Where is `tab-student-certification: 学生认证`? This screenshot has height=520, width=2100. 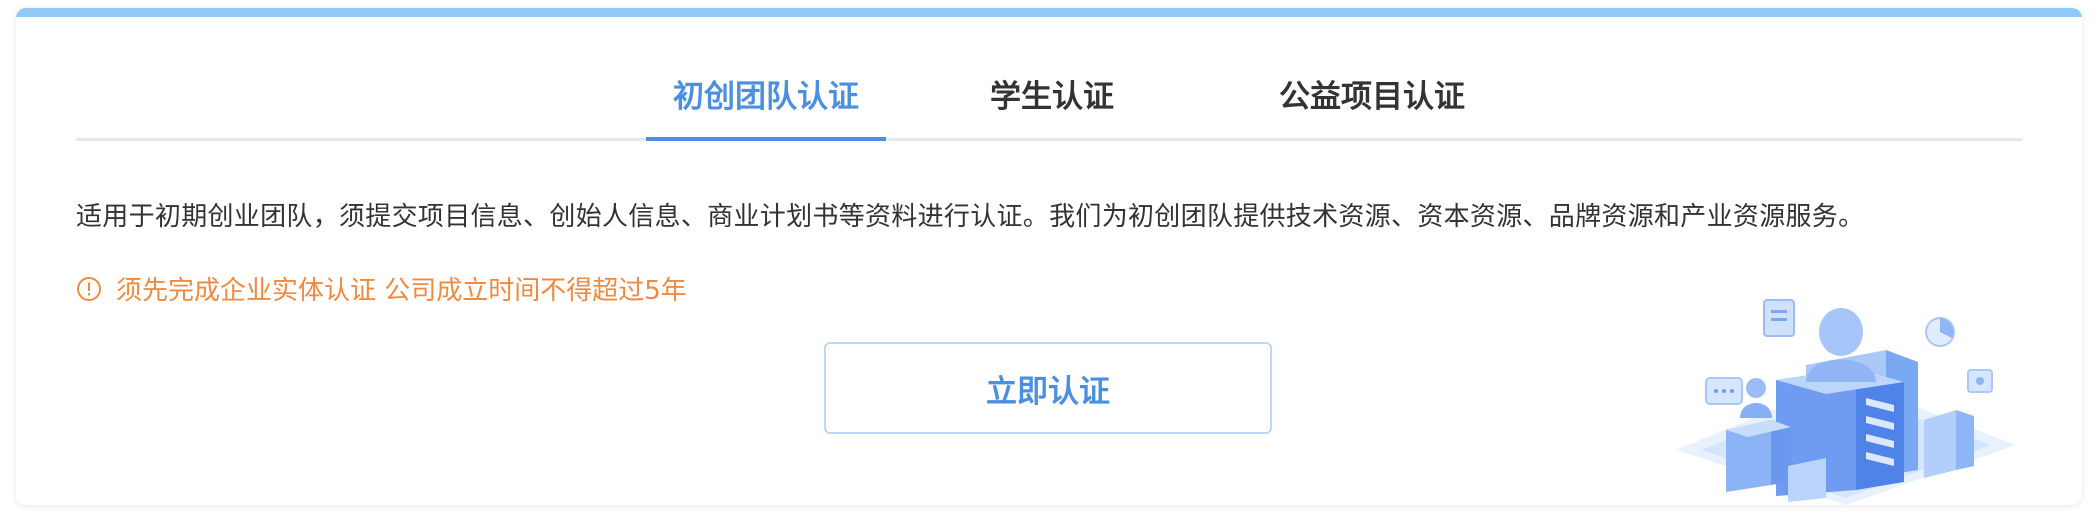
tab-student-certification: 学生认证 is located at coordinates (1052, 93).